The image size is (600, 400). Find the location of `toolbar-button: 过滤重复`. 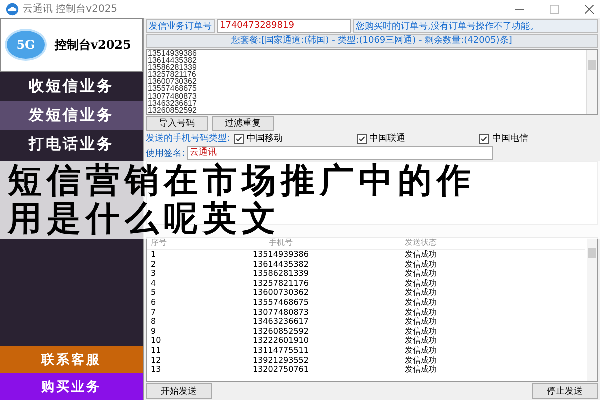

toolbar-button: 过滤重复 is located at coordinates (243, 123).